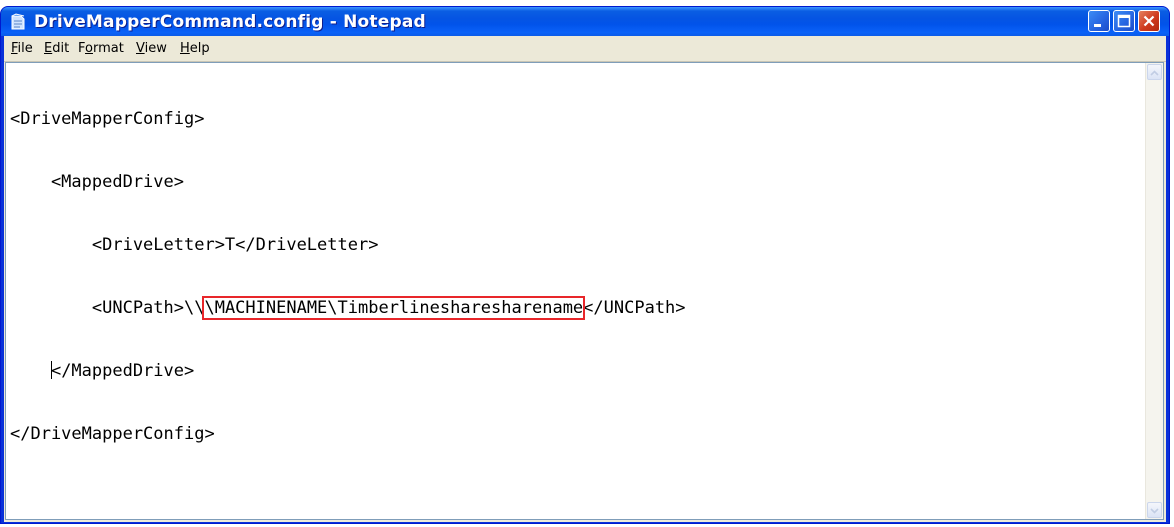  I want to click on menu-format: Format, so click(101, 48).